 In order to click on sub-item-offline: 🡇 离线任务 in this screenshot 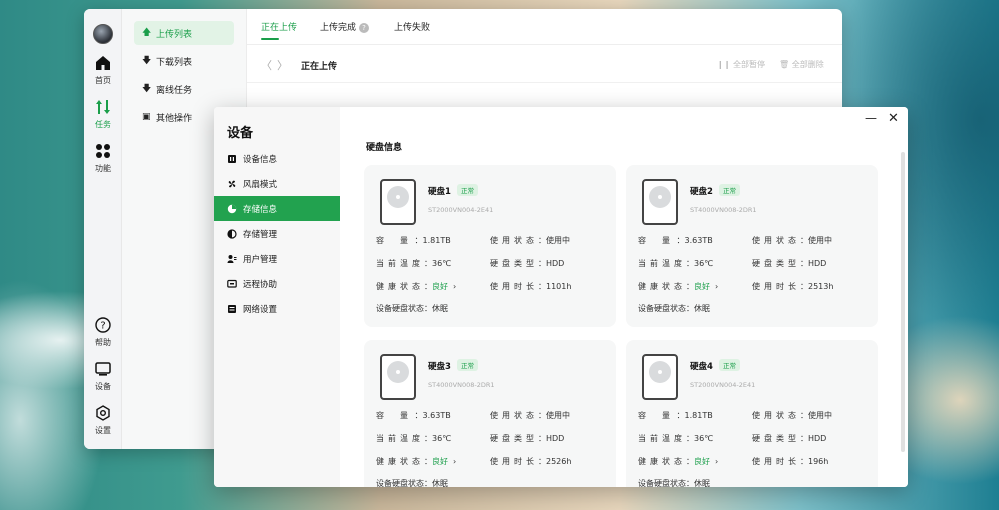, I will do `click(184, 89)`.